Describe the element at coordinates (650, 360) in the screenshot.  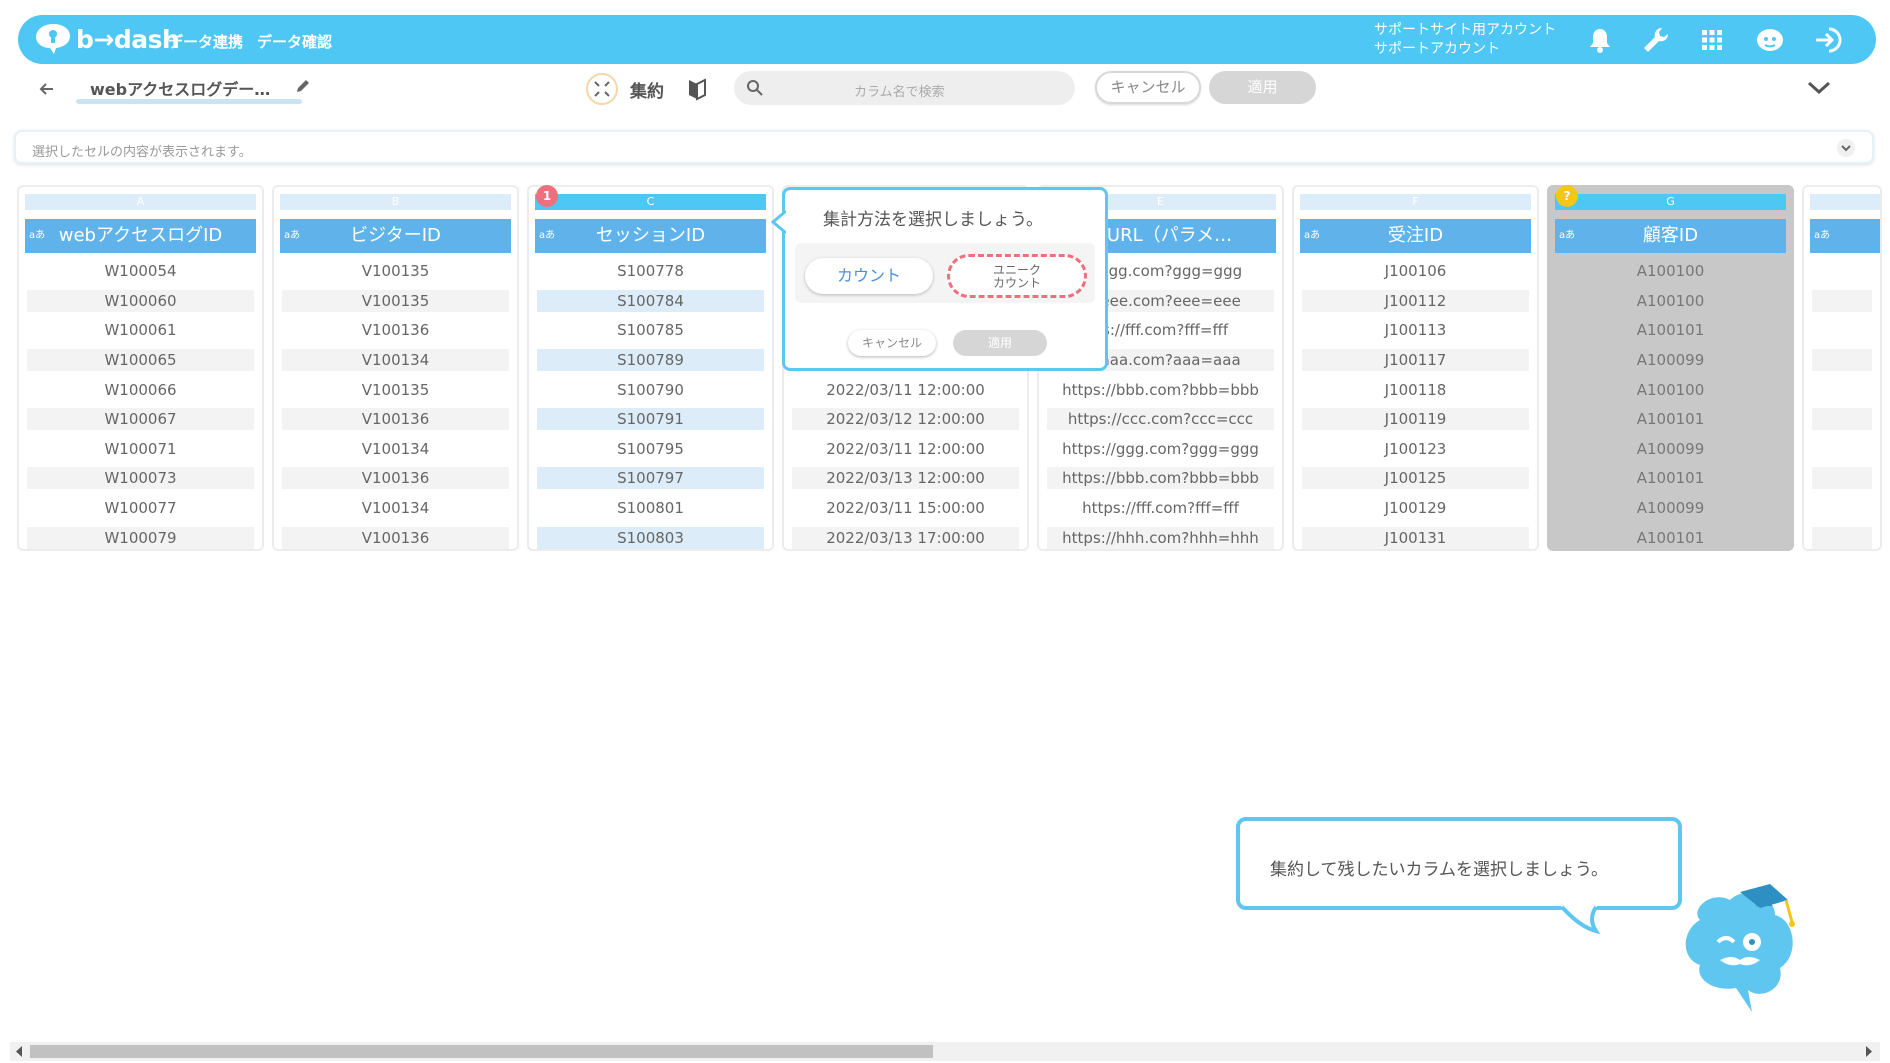
I see `table-cell: S100789` at that location.